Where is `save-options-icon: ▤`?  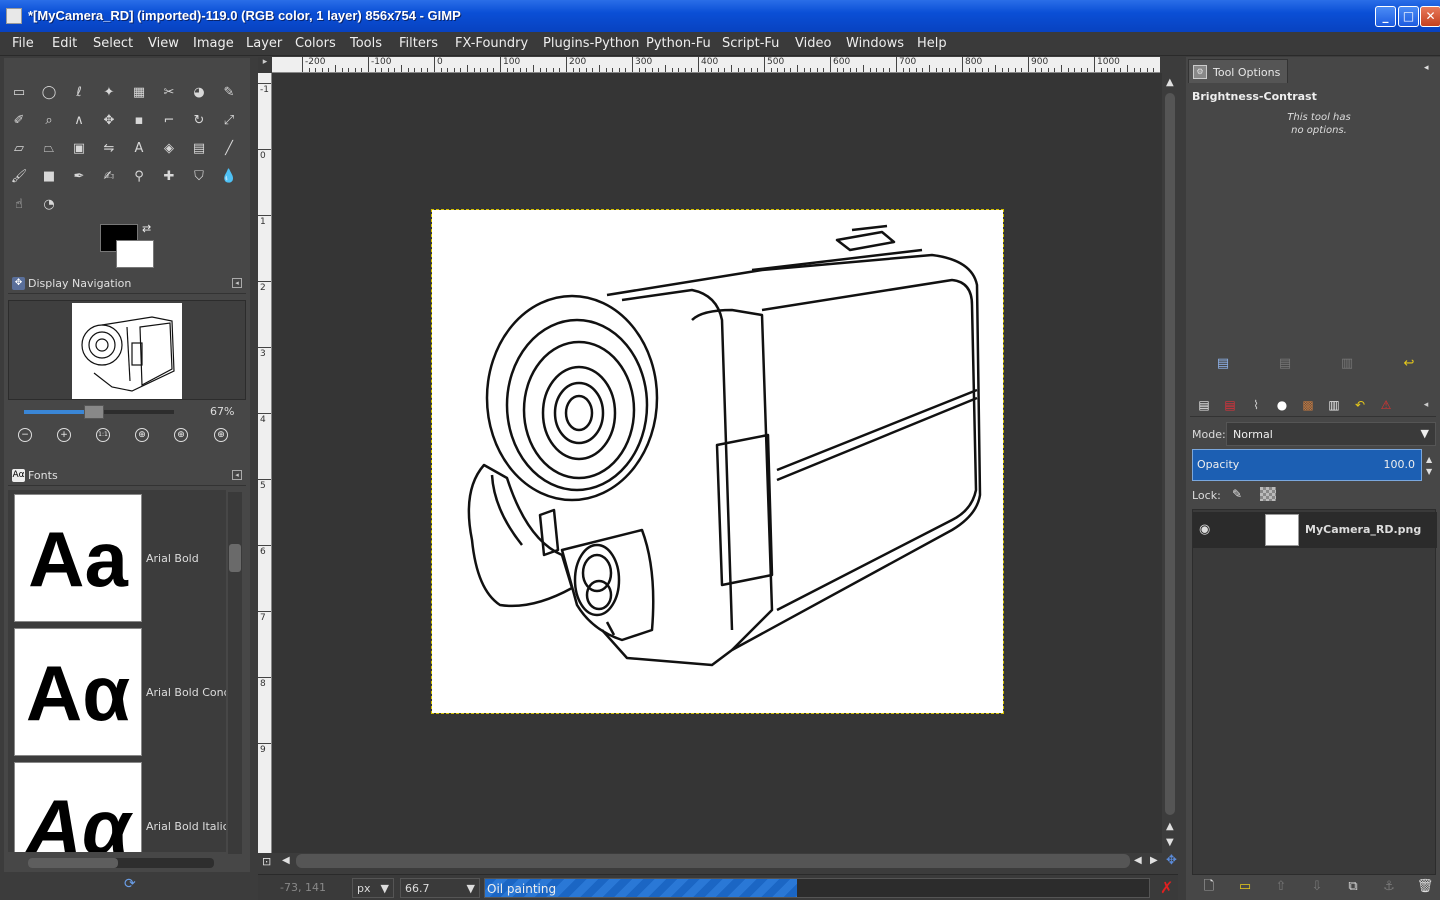 save-options-icon: ▤ is located at coordinates (1223, 364).